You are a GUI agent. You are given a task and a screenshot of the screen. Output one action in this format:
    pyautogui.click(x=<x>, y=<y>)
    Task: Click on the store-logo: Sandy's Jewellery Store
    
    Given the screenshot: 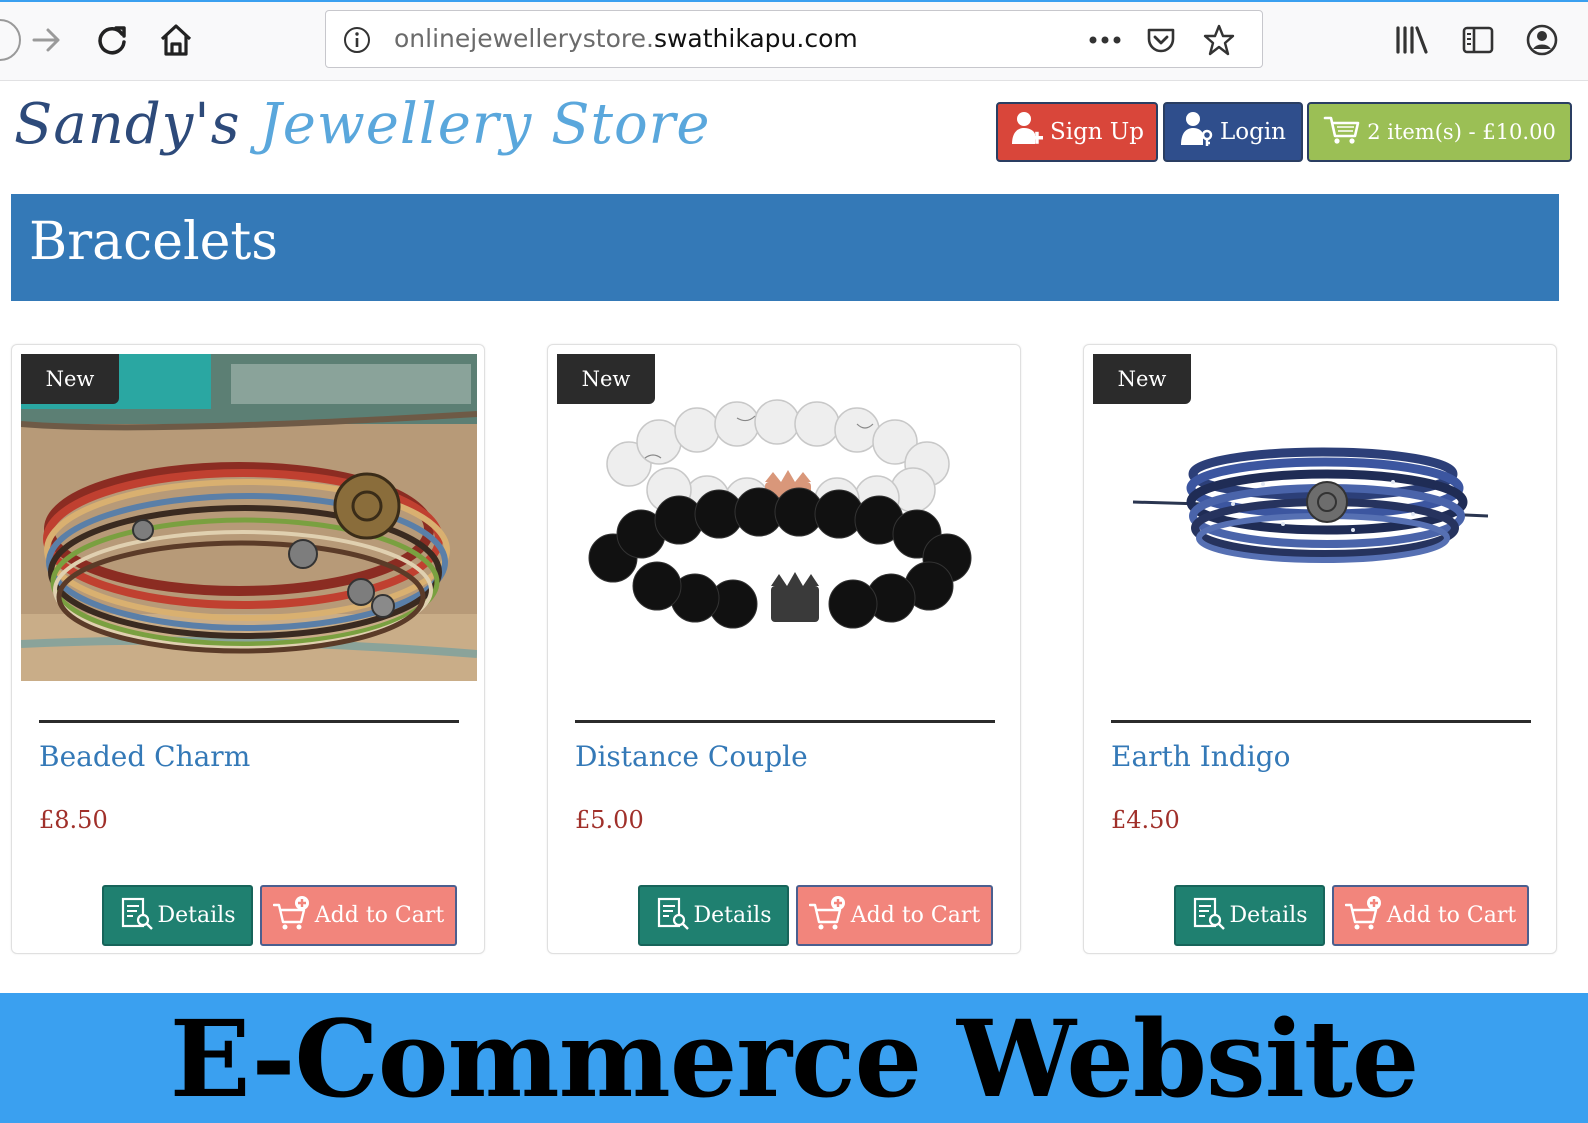 What is the action you would take?
    pyautogui.click(x=362, y=124)
    